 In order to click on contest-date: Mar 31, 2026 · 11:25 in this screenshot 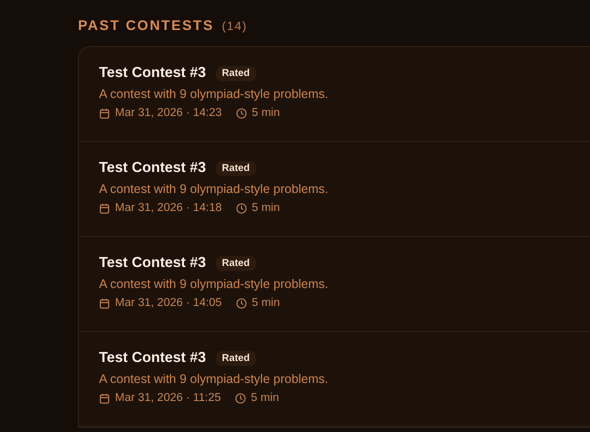, I will do `click(168, 398)`.